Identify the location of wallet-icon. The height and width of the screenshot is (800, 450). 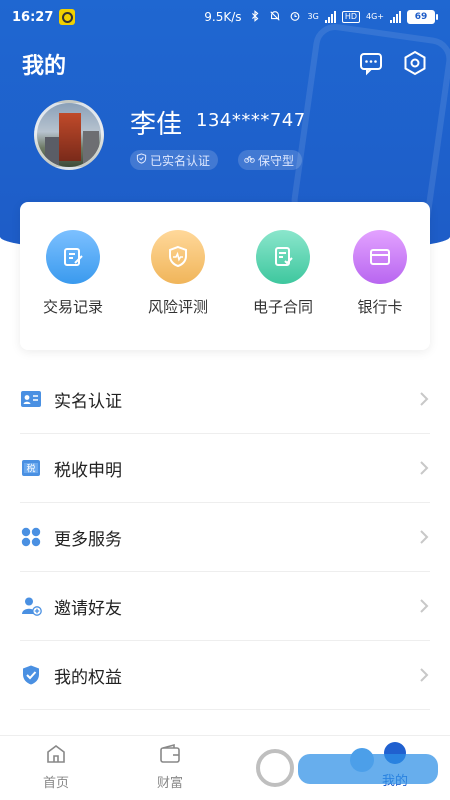
(170, 753).